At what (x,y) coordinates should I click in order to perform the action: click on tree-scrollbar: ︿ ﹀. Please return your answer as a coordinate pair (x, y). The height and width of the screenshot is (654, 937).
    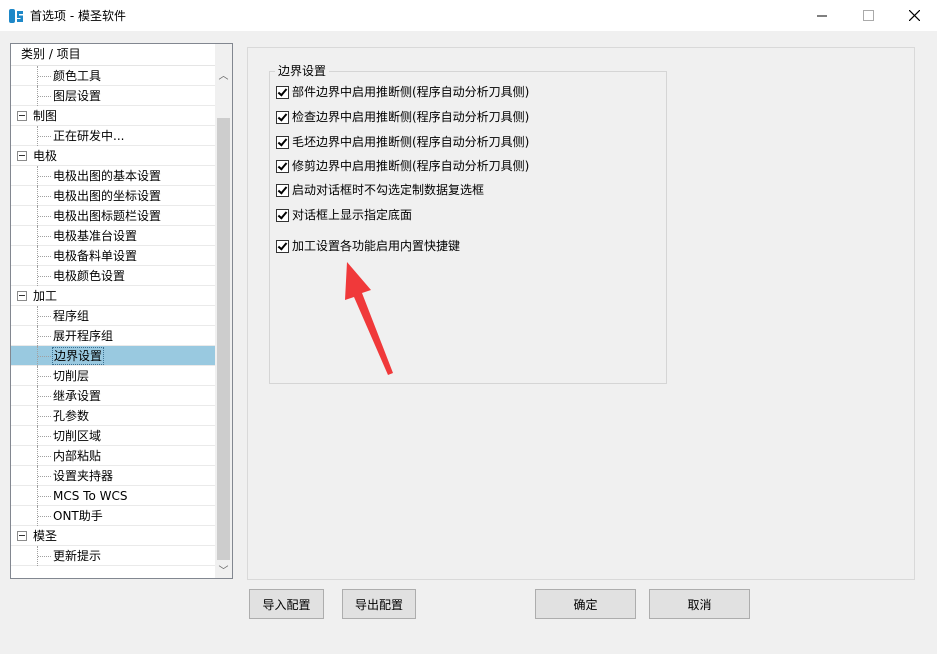
    Looking at the image, I should click on (223, 311).